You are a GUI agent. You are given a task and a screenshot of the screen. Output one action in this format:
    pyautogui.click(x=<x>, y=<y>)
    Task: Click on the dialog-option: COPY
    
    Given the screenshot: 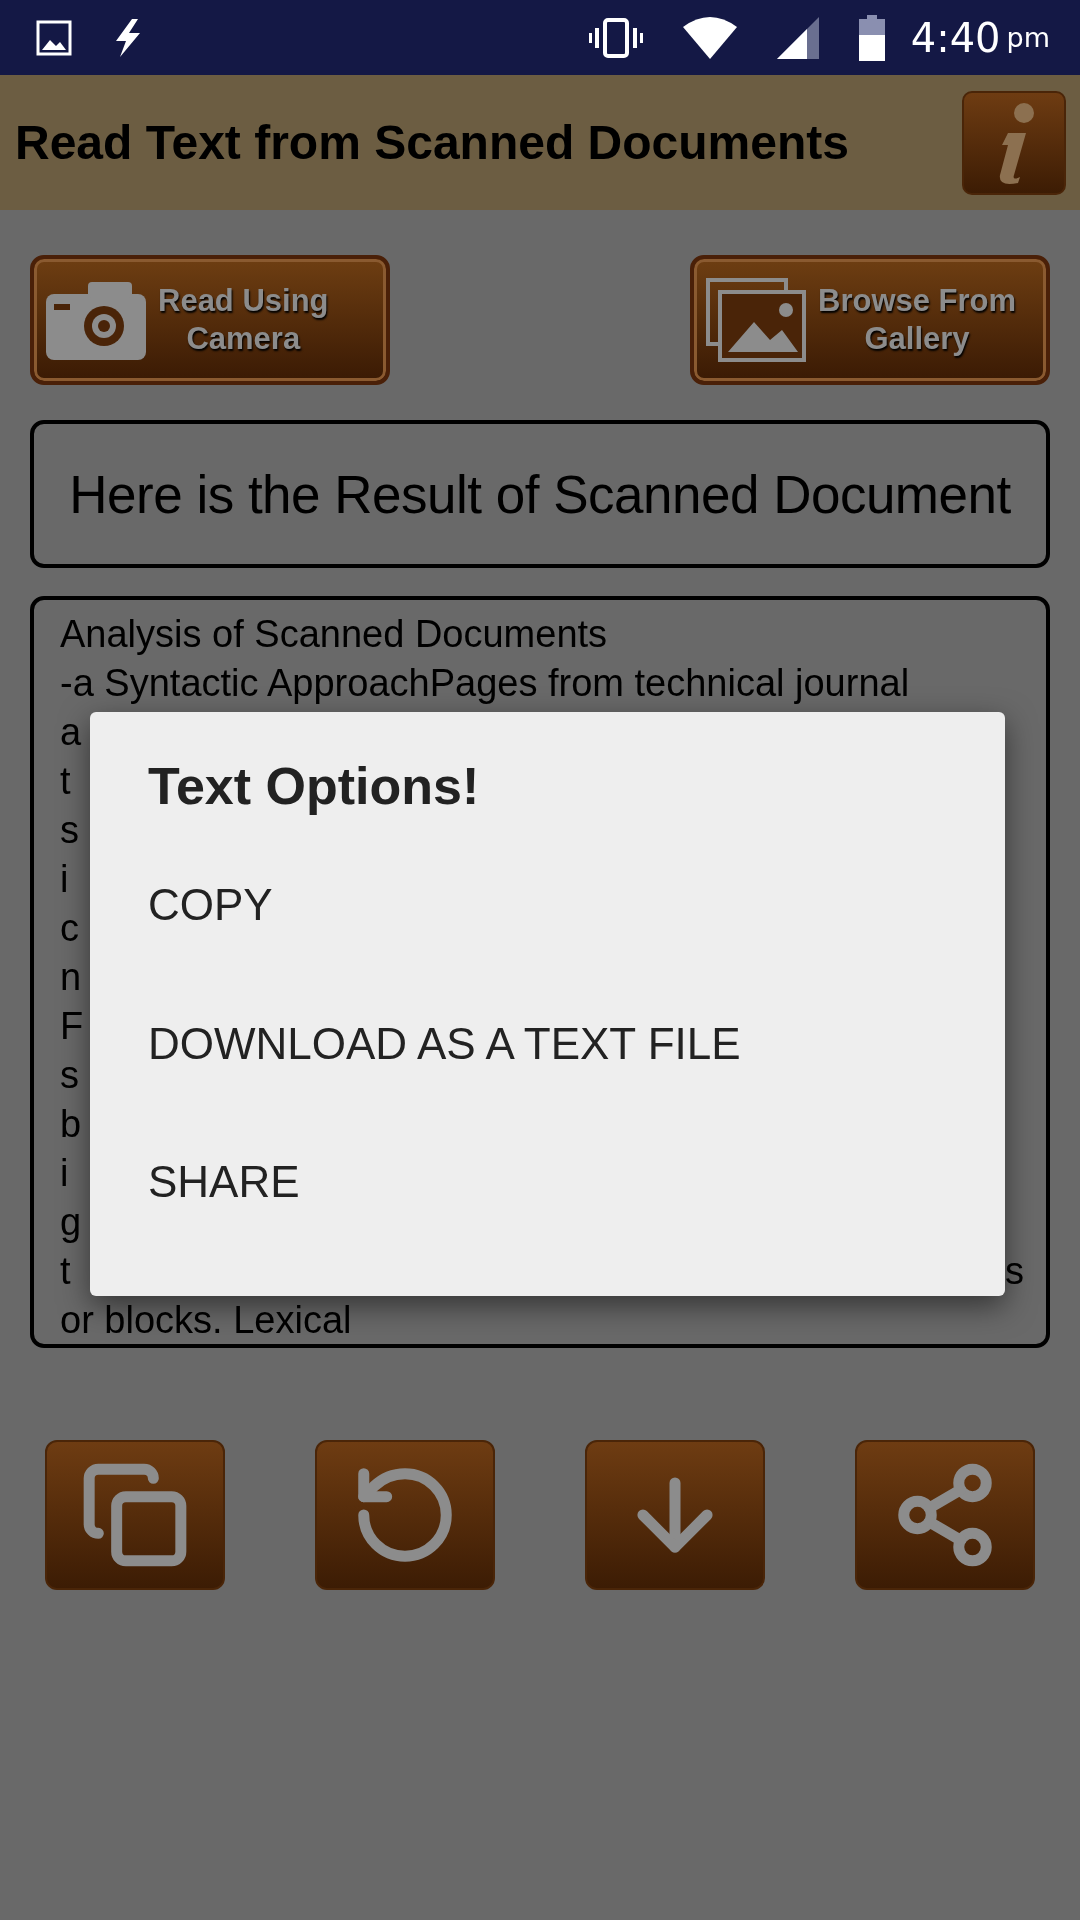 What is the action you would take?
    pyautogui.click(x=576, y=949)
    